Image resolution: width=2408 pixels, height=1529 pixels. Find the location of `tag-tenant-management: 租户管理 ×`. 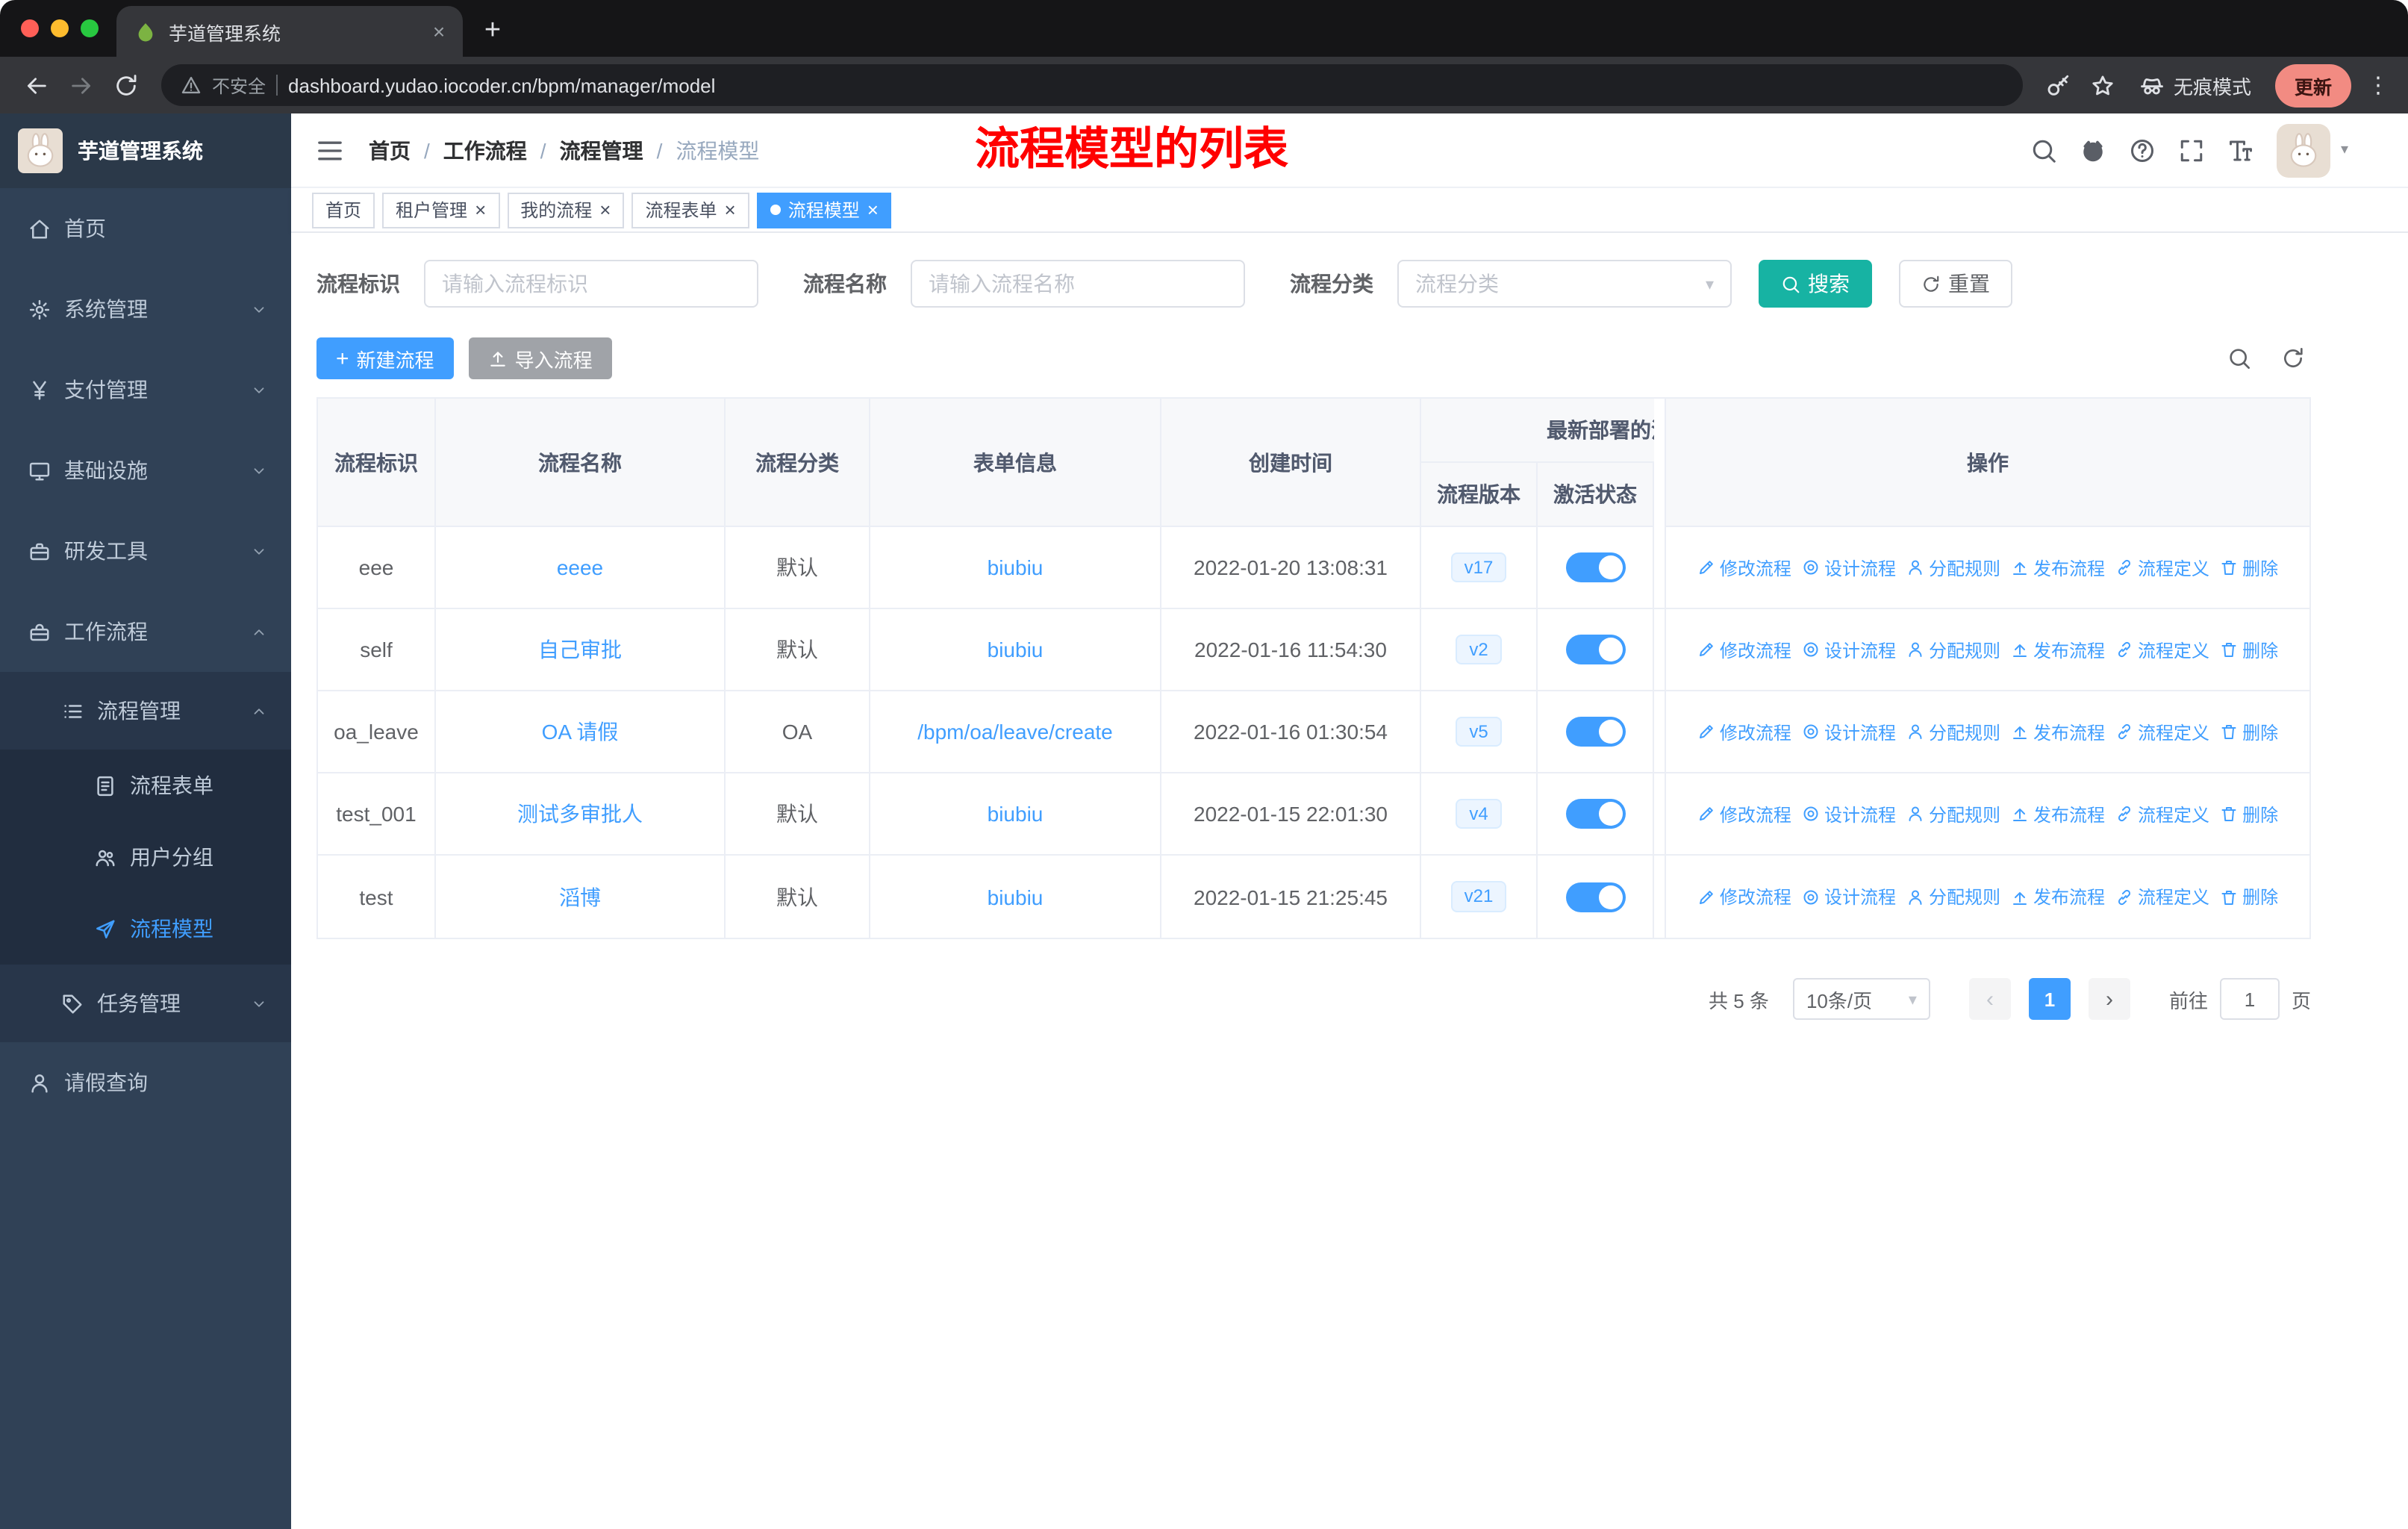

tag-tenant-management: 租户管理 × is located at coordinates (441, 210).